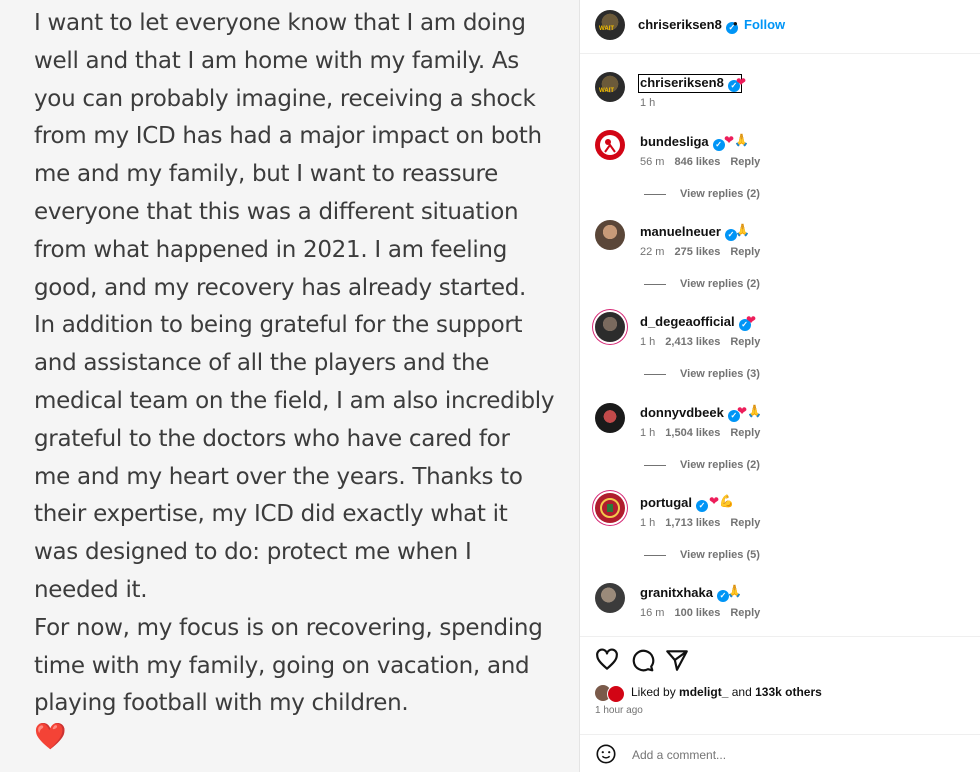 The height and width of the screenshot is (773, 980). What do you see at coordinates (697, 252) in the screenshot?
I see `like-count: 275 likes` at bounding box center [697, 252].